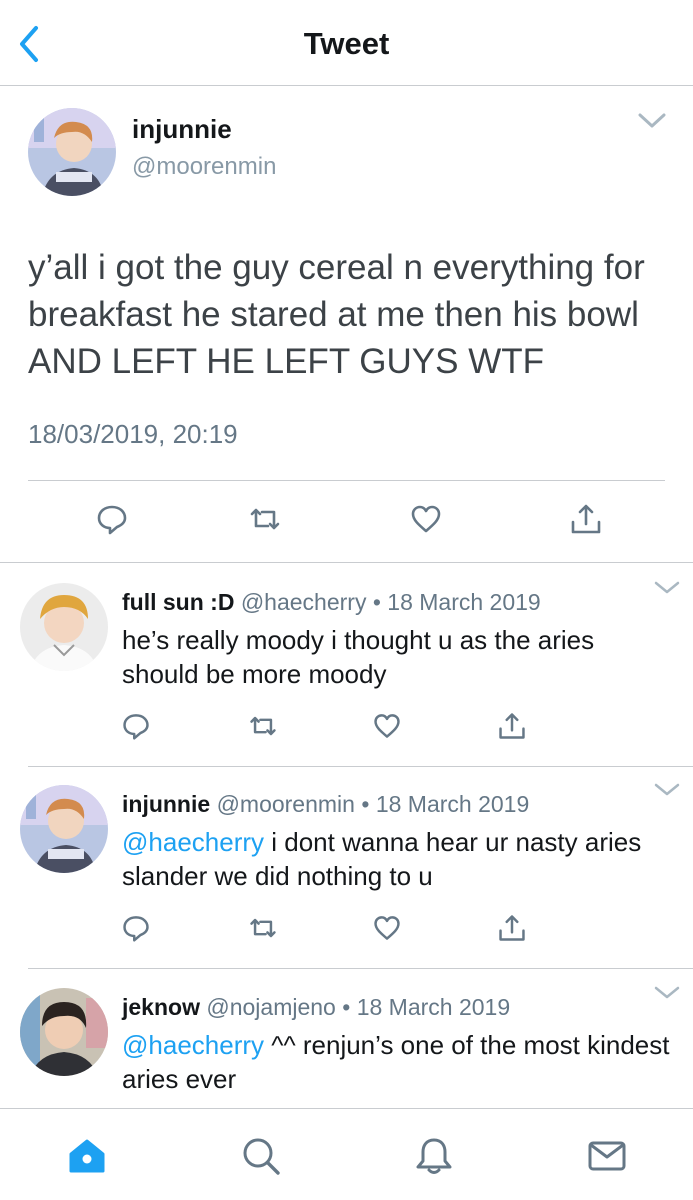 The height and width of the screenshot is (1200, 693). Describe the element at coordinates (133, 434) in the screenshot. I see `tweet-timestamp: 18/03/2019, 20:19` at that location.